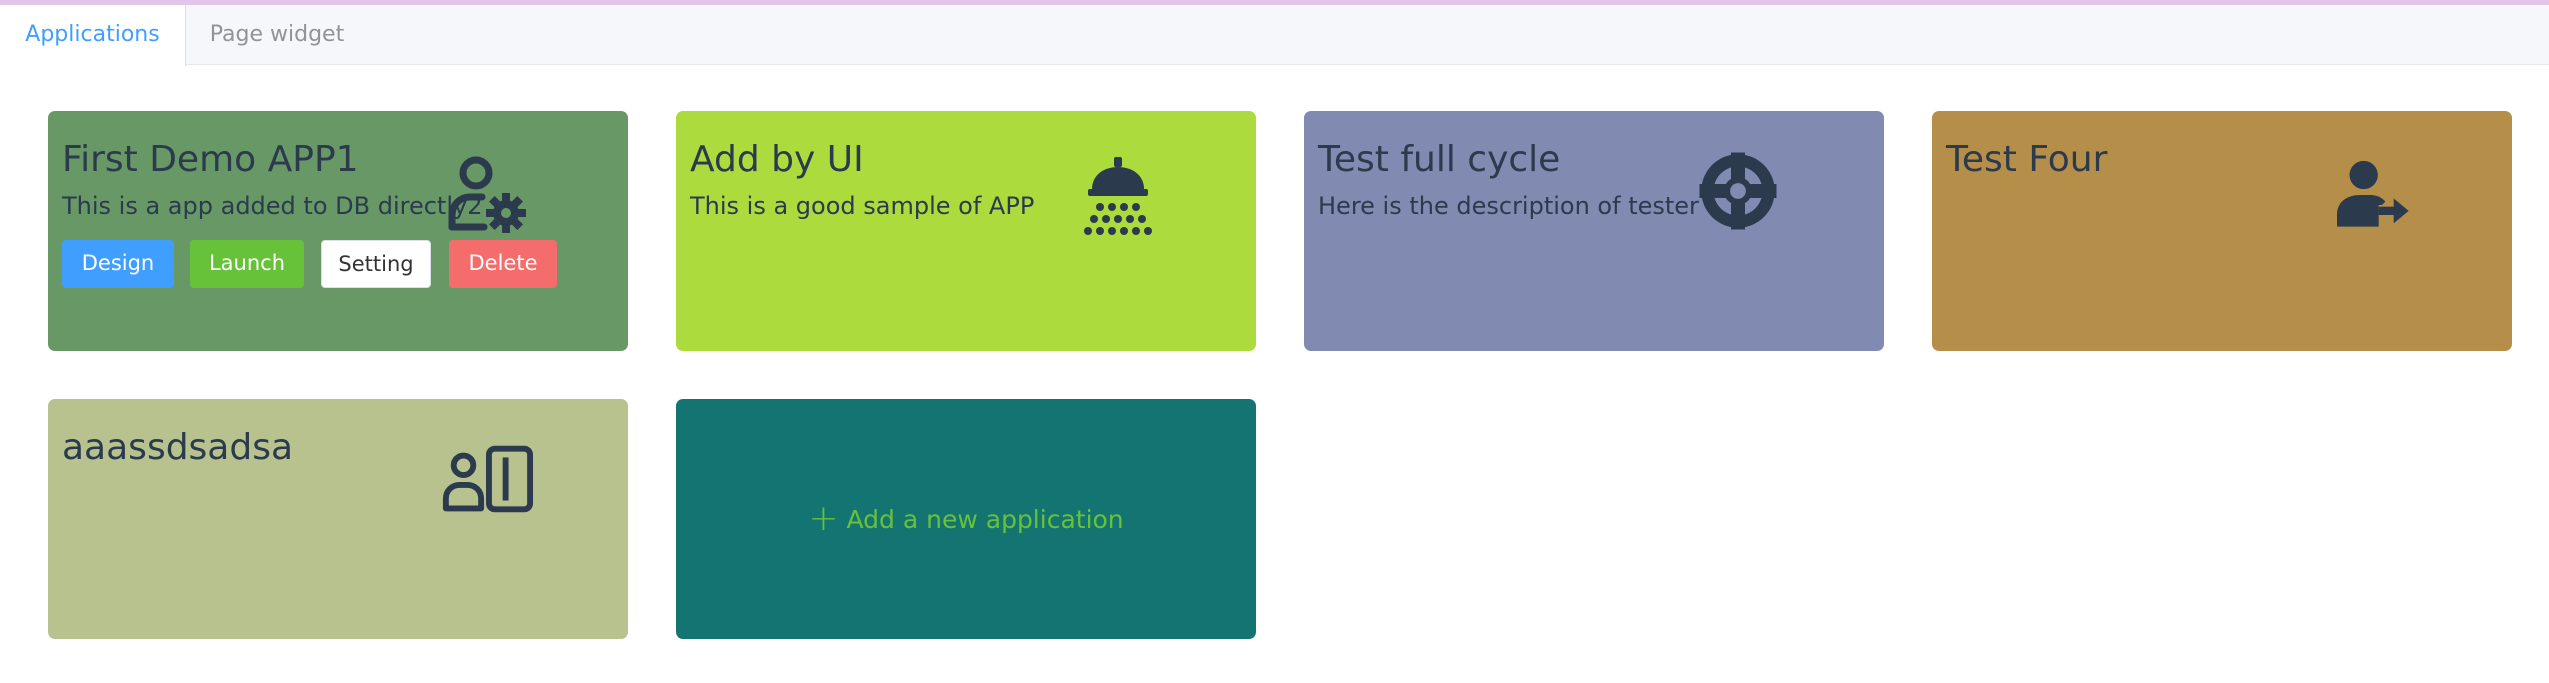  What do you see at coordinates (487, 479) in the screenshot?
I see `id-card-icon` at bounding box center [487, 479].